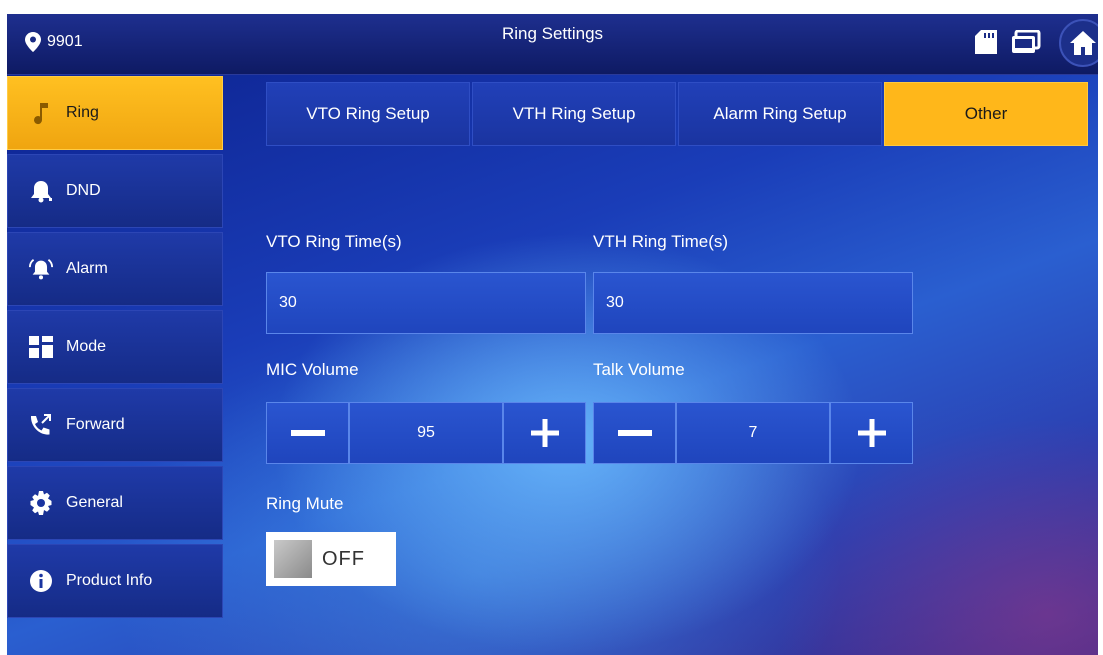 This screenshot has height=655, width=1103. What do you see at coordinates (334, 241) in the screenshot?
I see `vto-ring-time-label: VTO Ring Time(s)` at bounding box center [334, 241].